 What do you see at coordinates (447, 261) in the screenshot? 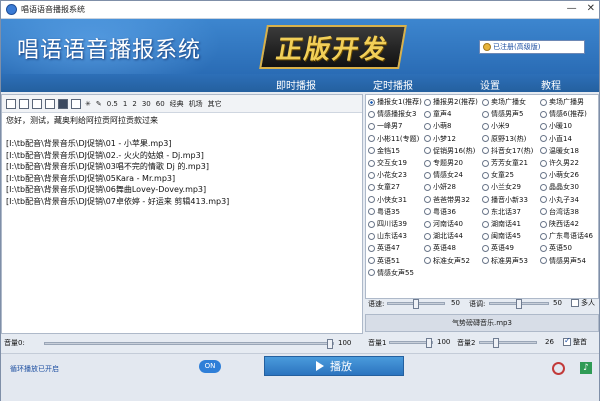
I see `voice-option: 标准女声52` at bounding box center [447, 261].